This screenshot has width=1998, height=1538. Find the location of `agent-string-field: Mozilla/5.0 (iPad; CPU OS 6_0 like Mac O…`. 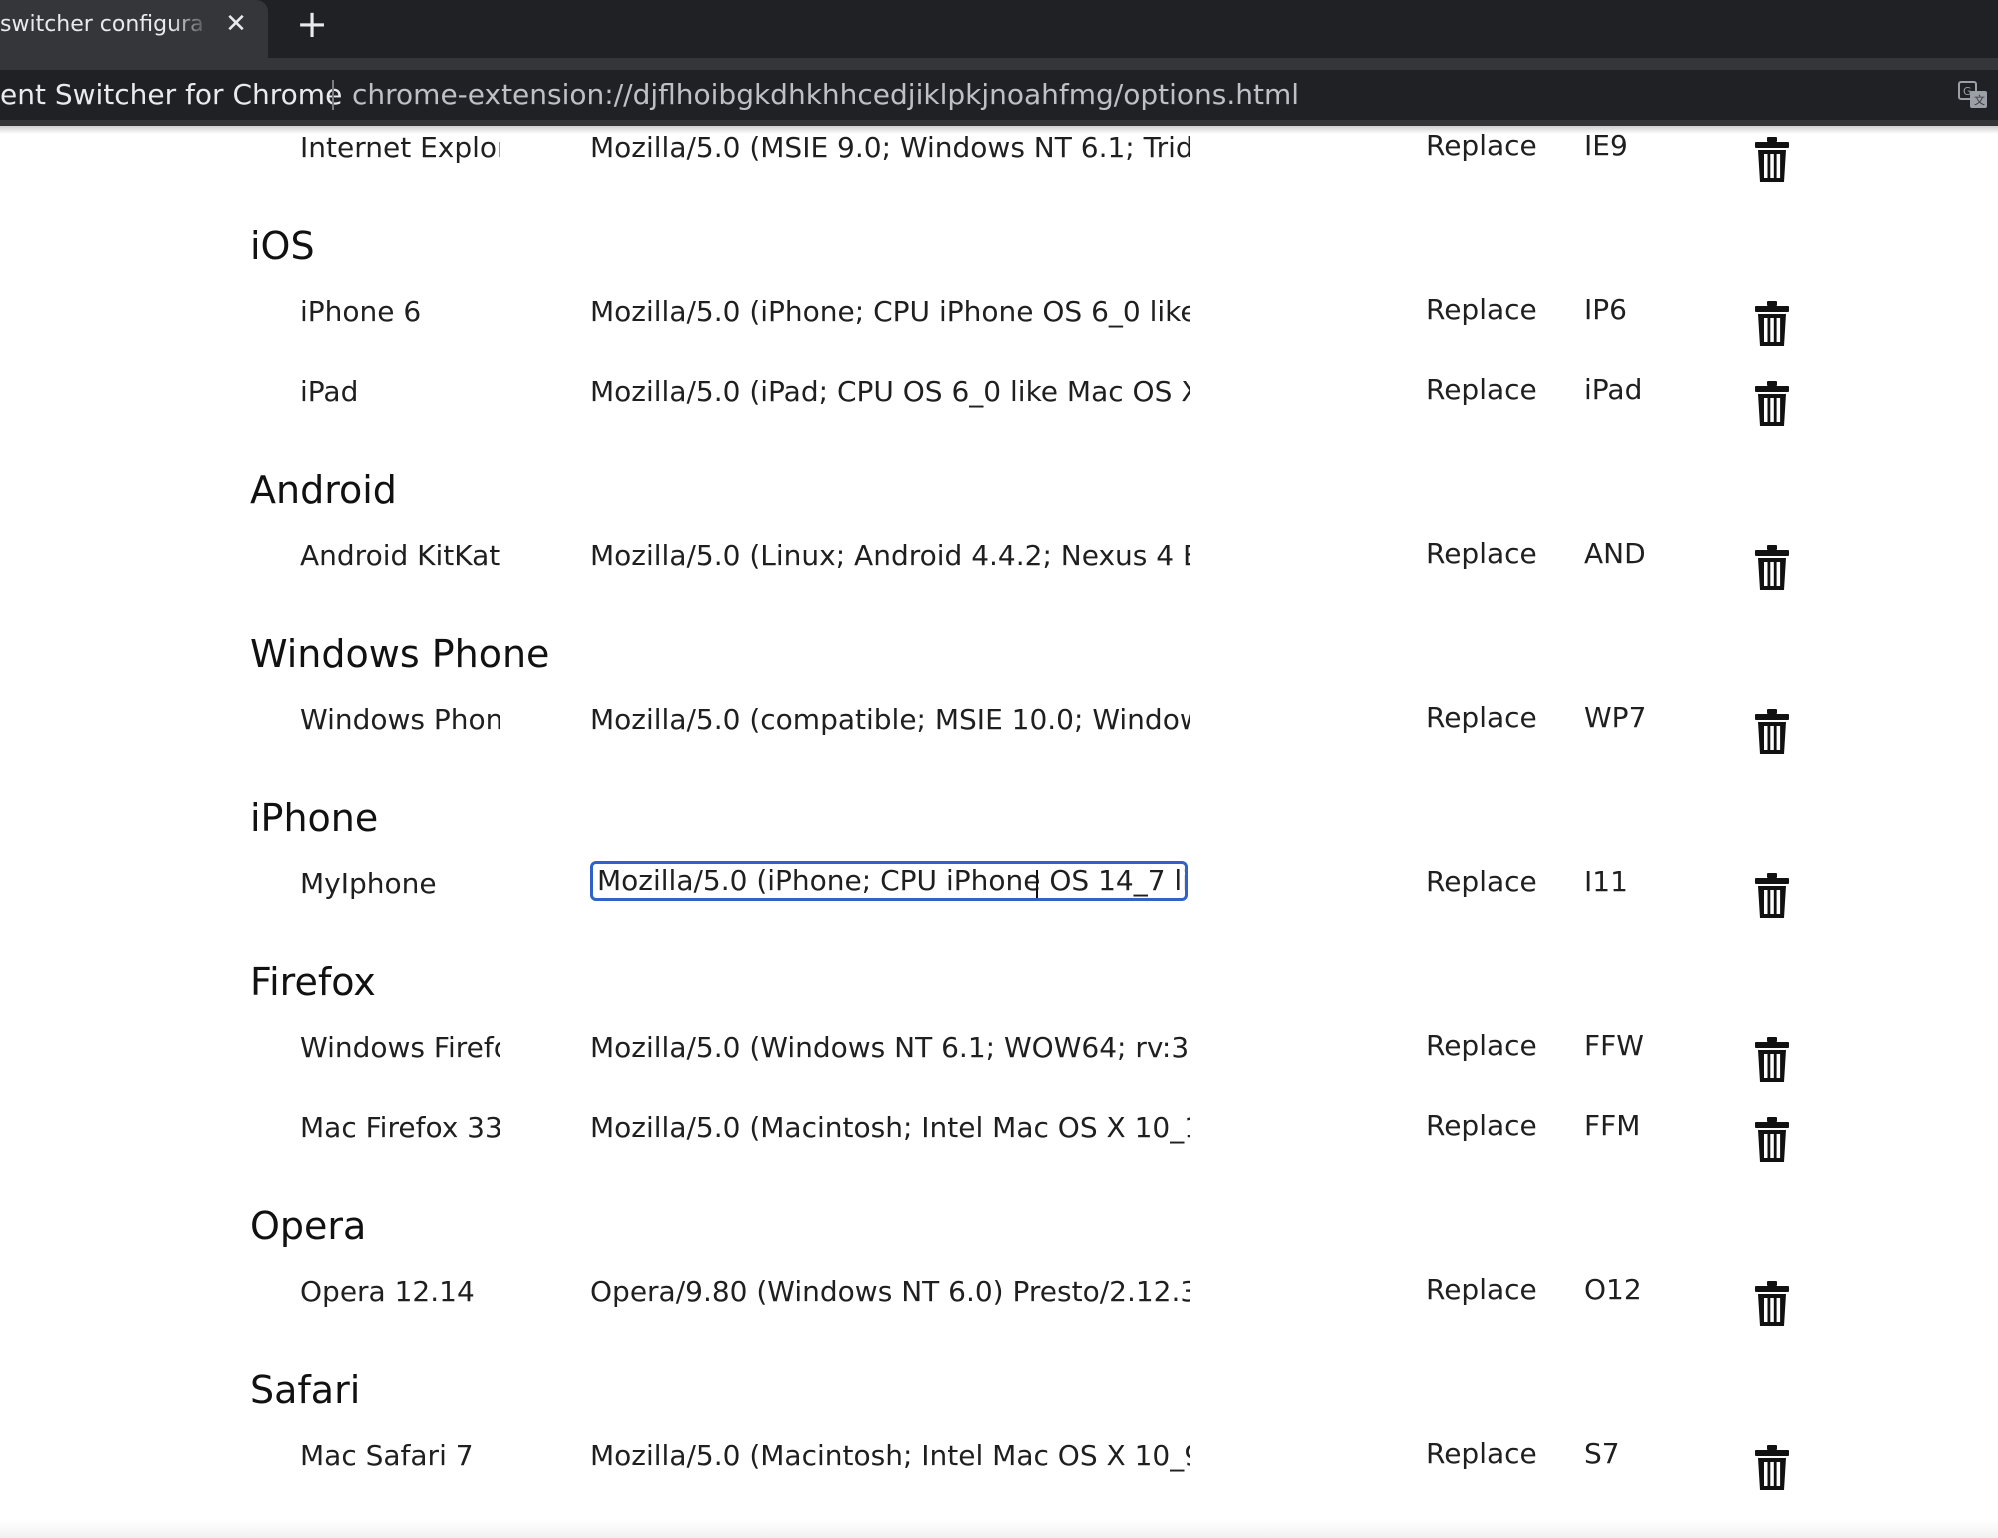

agent-string-field: Mozilla/5.0 (iPad; CPU OS 6_0 like Mac O… is located at coordinates (890, 392).